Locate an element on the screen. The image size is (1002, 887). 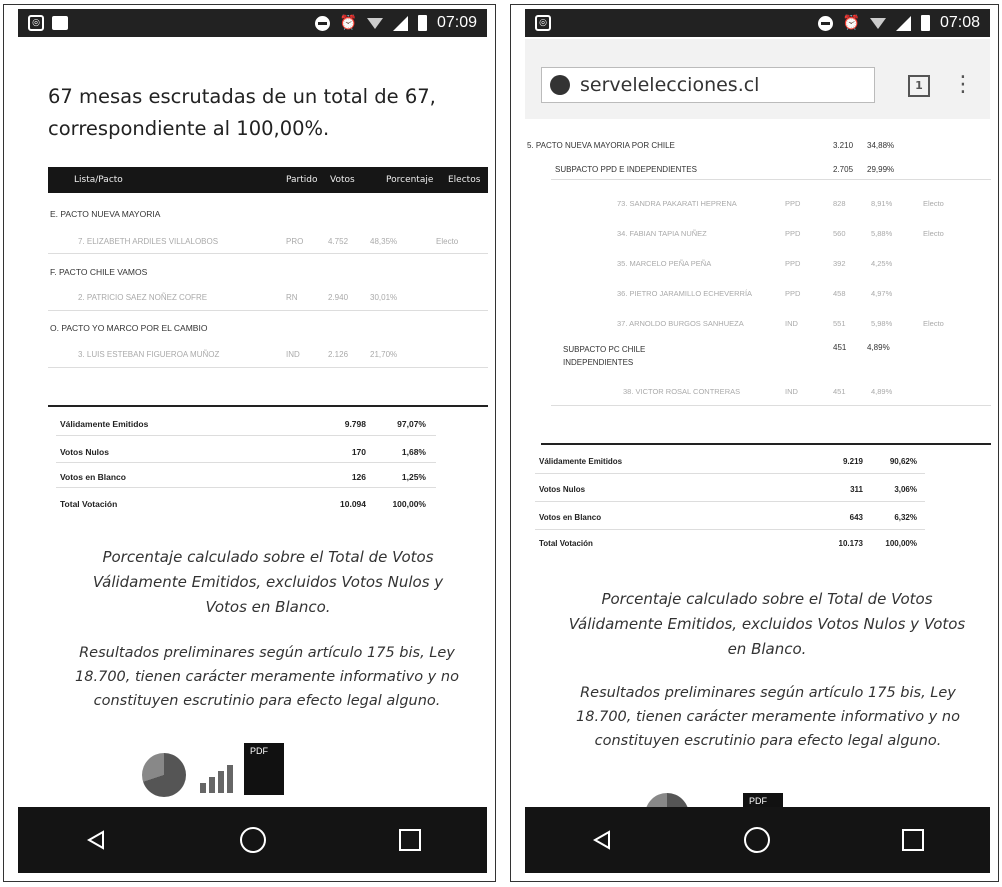
summary-pct: 6,32% is located at coordinates (905, 517).